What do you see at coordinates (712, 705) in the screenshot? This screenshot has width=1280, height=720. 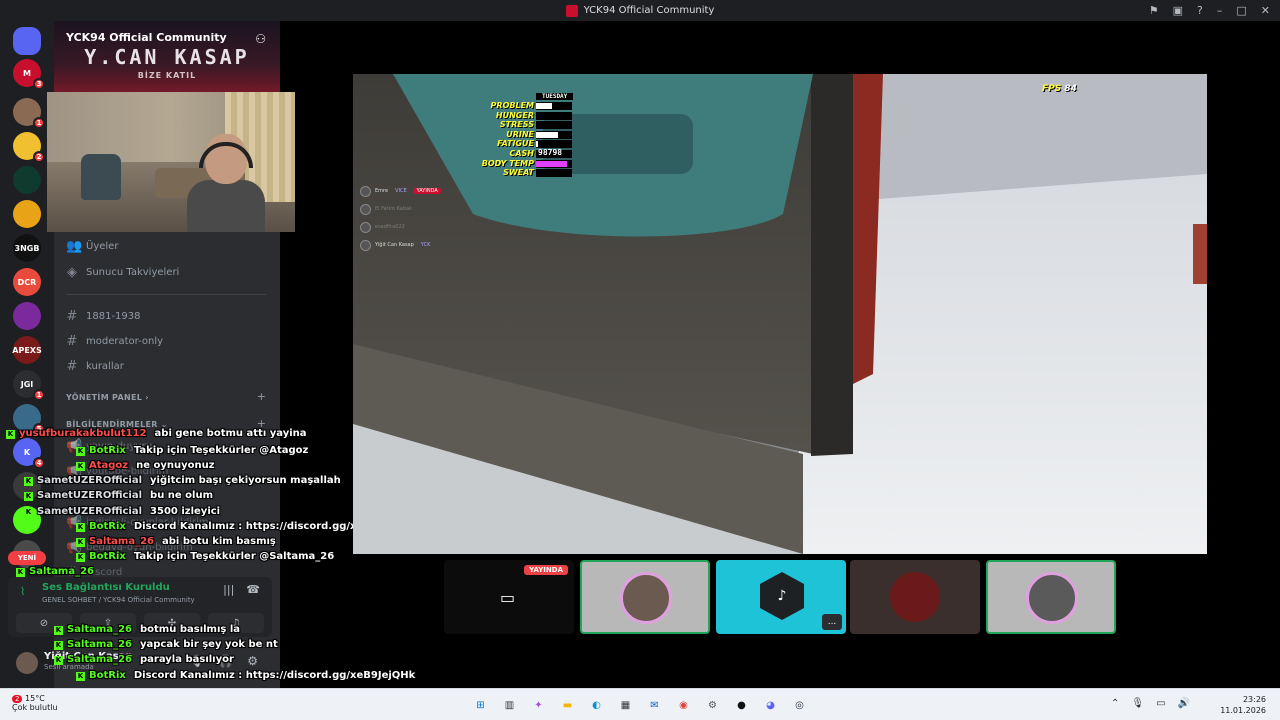 I see `settings-icon: ⚙` at bounding box center [712, 705].